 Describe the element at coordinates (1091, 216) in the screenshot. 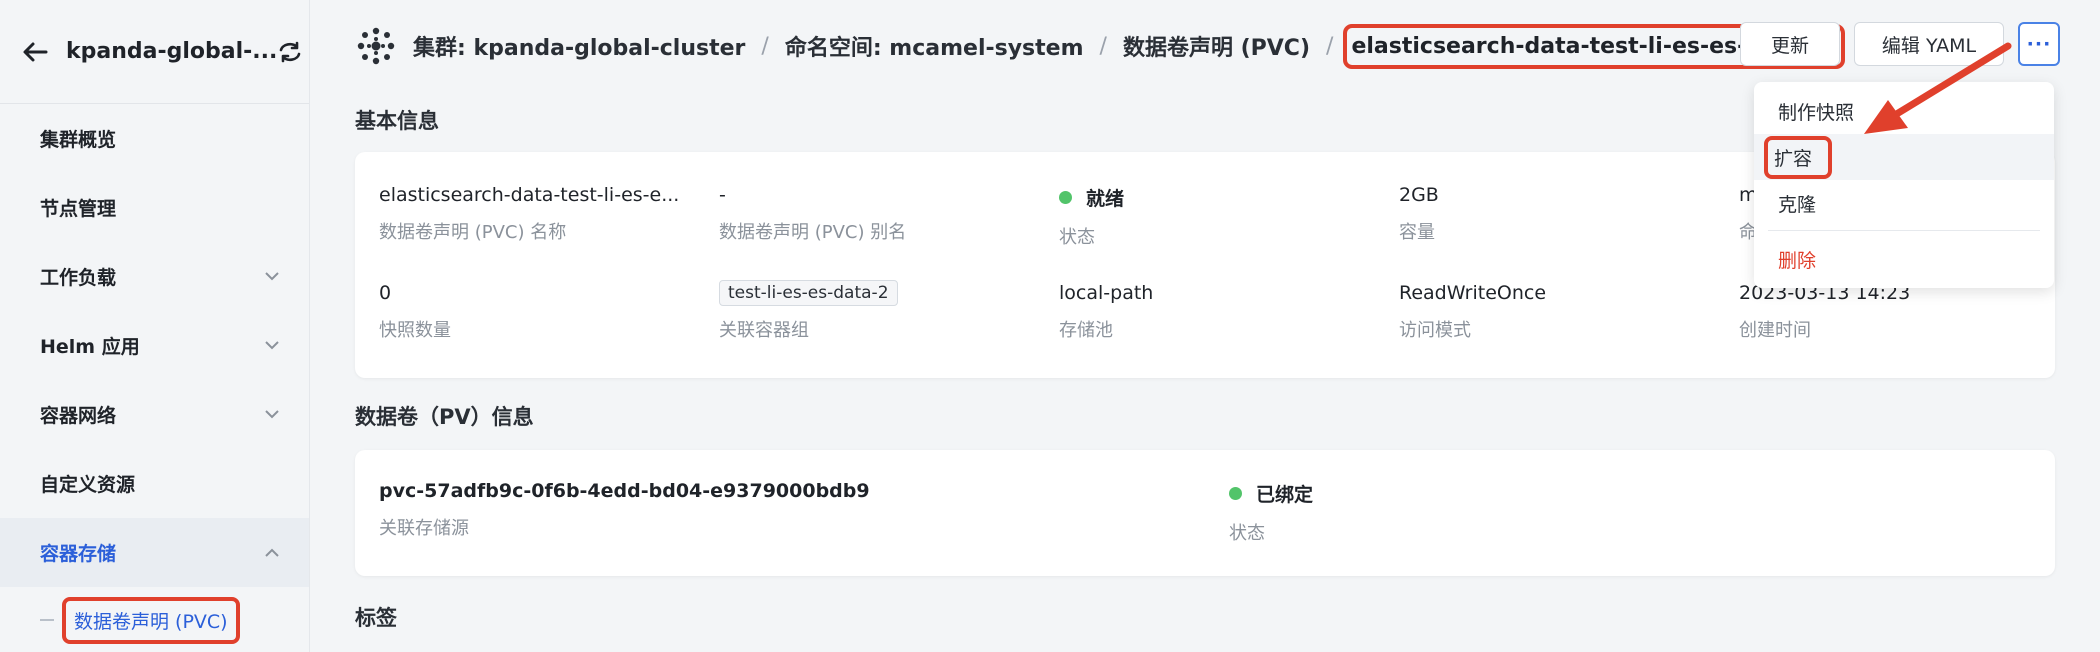

I see `field-status: 就绪 状态` at that location.